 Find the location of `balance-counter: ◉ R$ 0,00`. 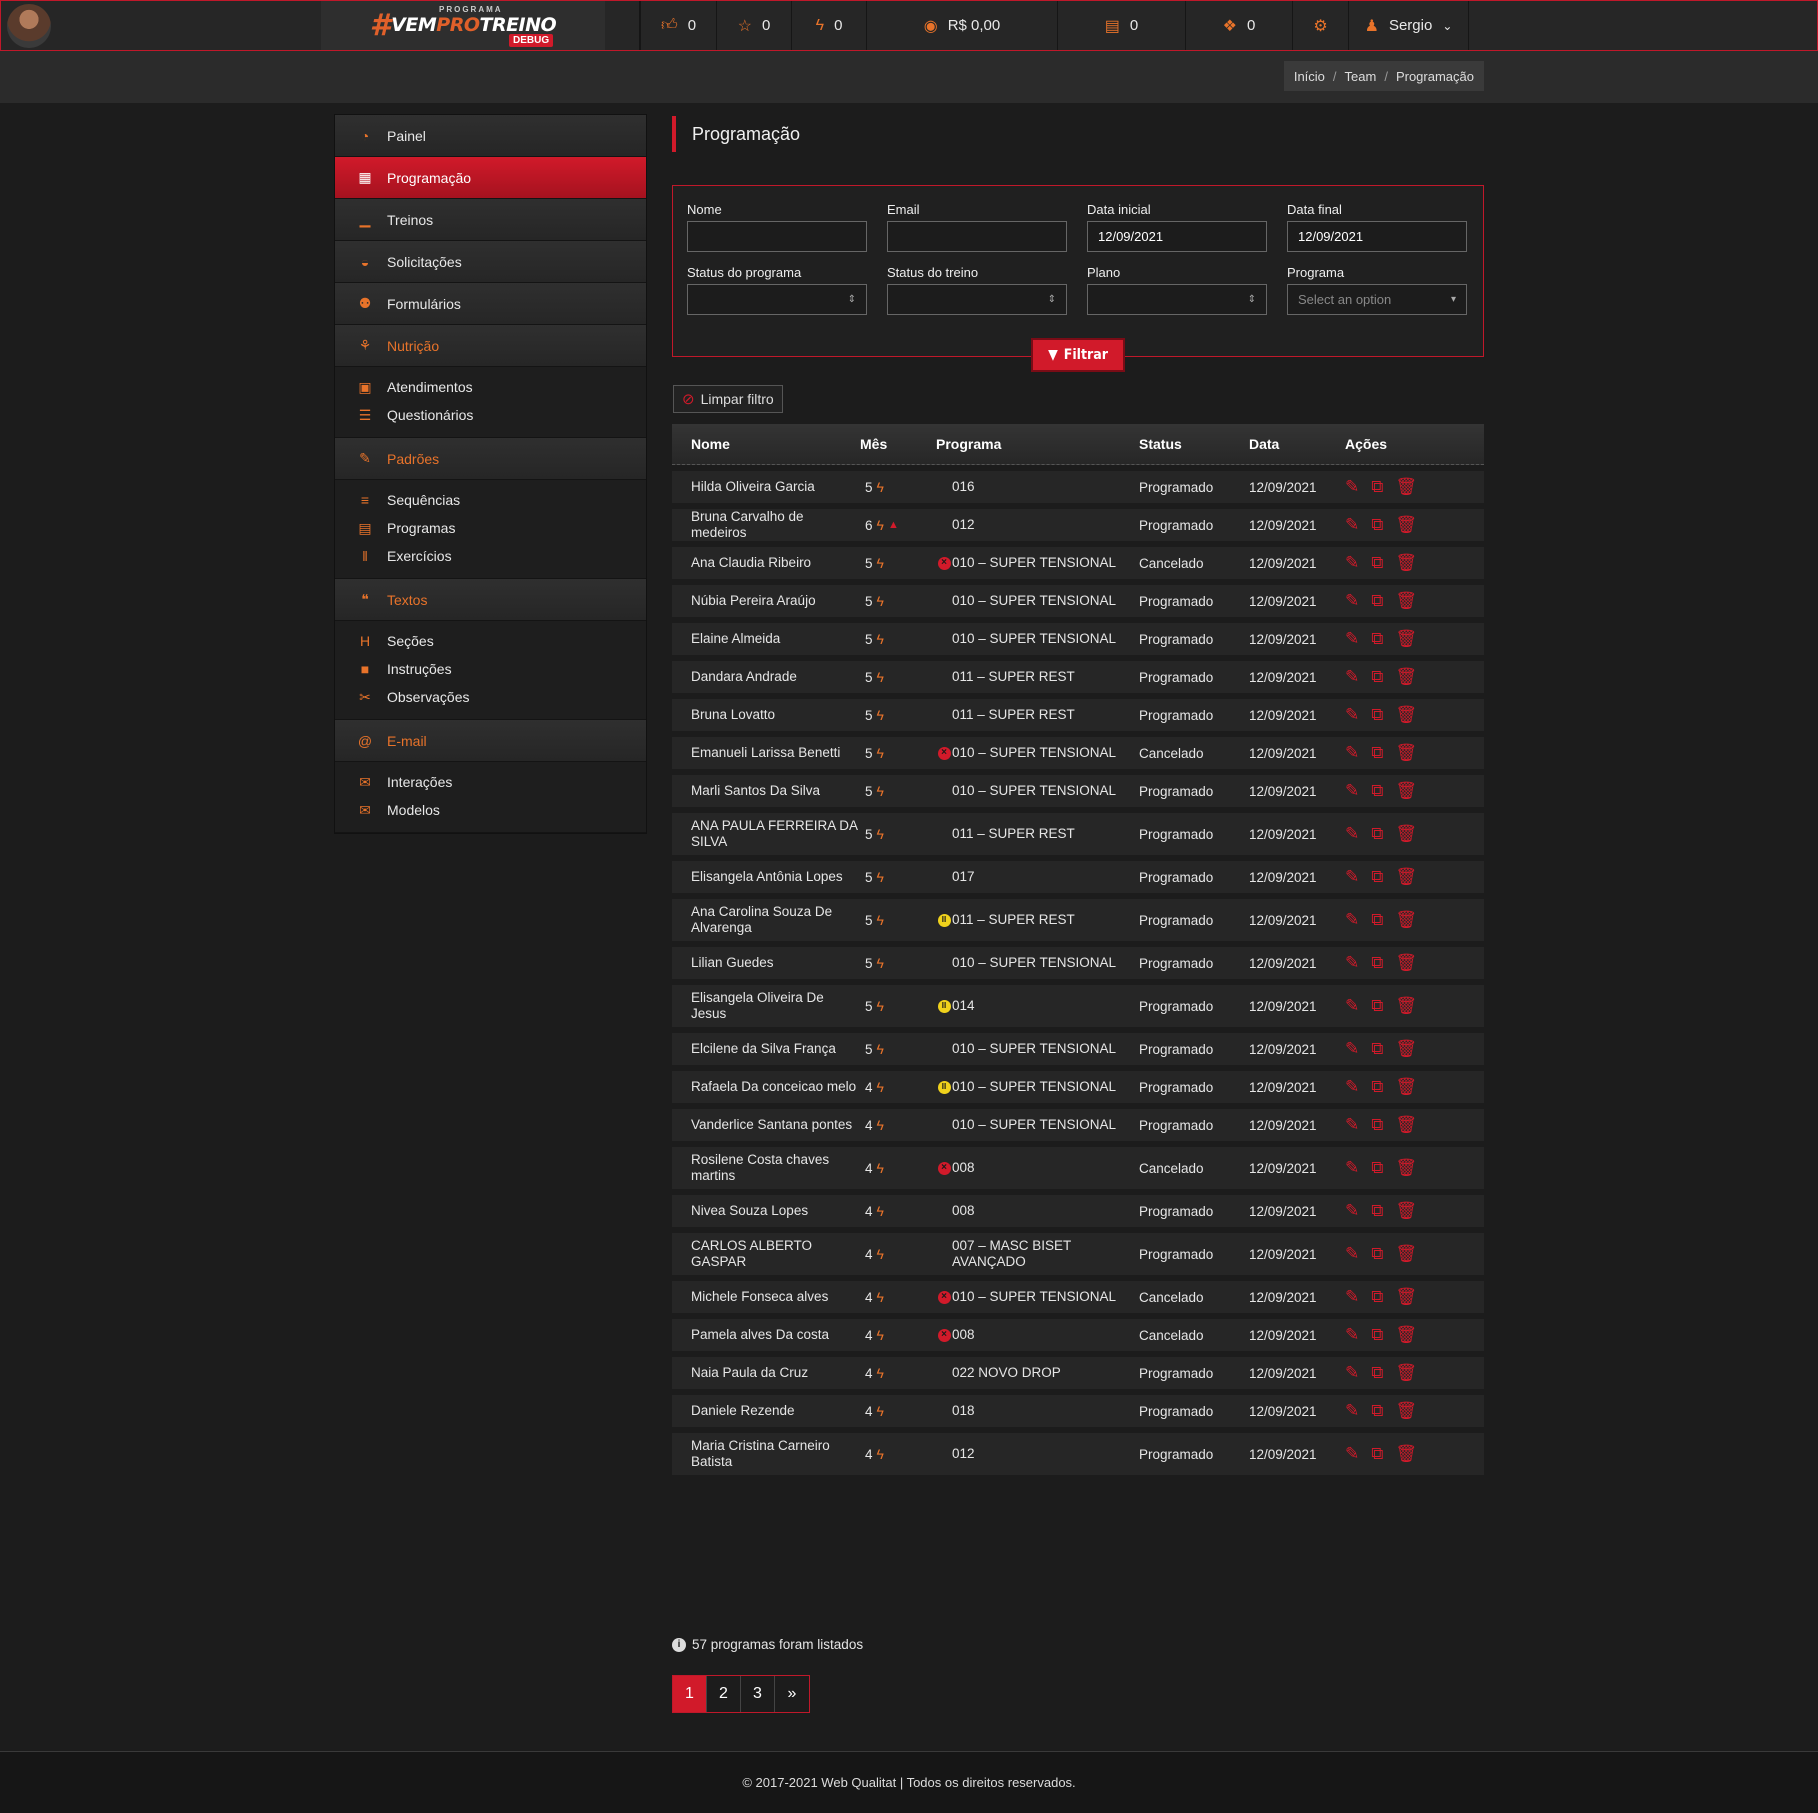

balance-counter: ◉ R$ 0,00 is located at coordinates (961, 25).